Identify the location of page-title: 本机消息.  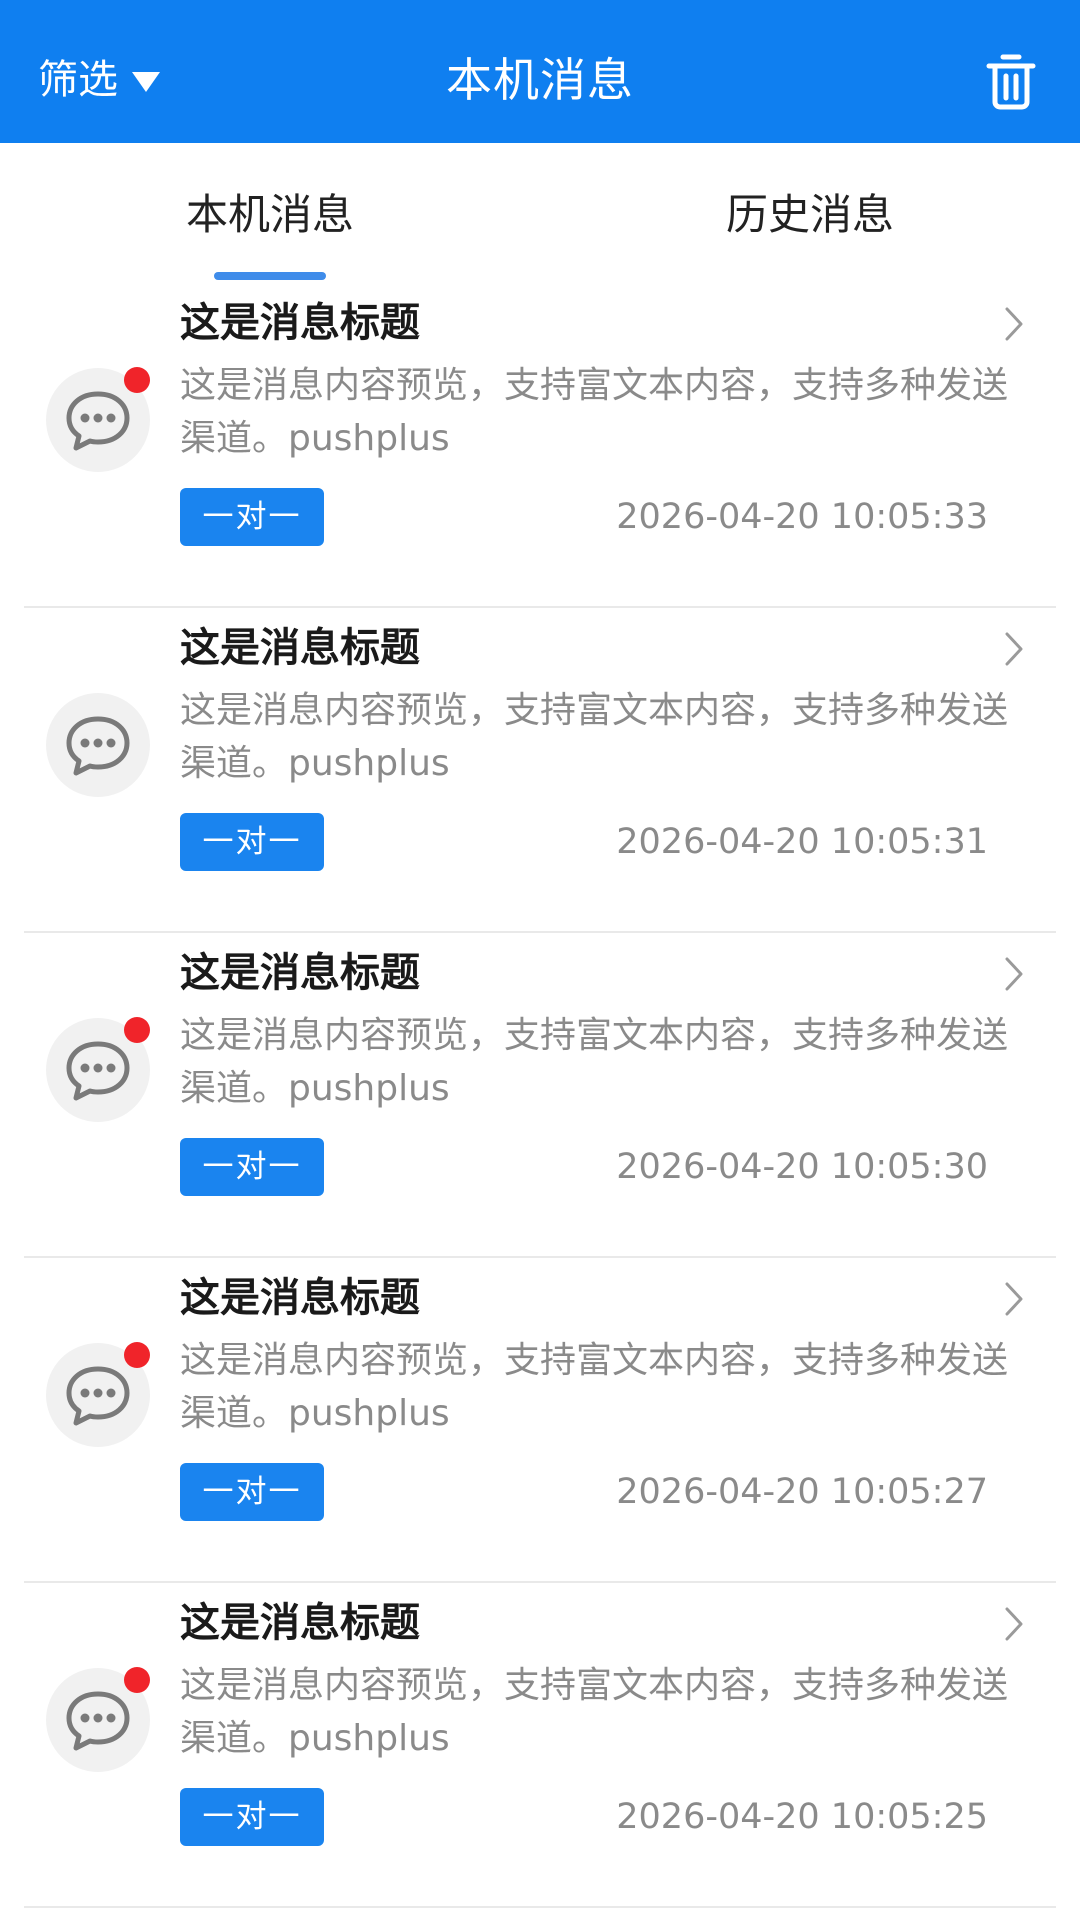
(540, 80).